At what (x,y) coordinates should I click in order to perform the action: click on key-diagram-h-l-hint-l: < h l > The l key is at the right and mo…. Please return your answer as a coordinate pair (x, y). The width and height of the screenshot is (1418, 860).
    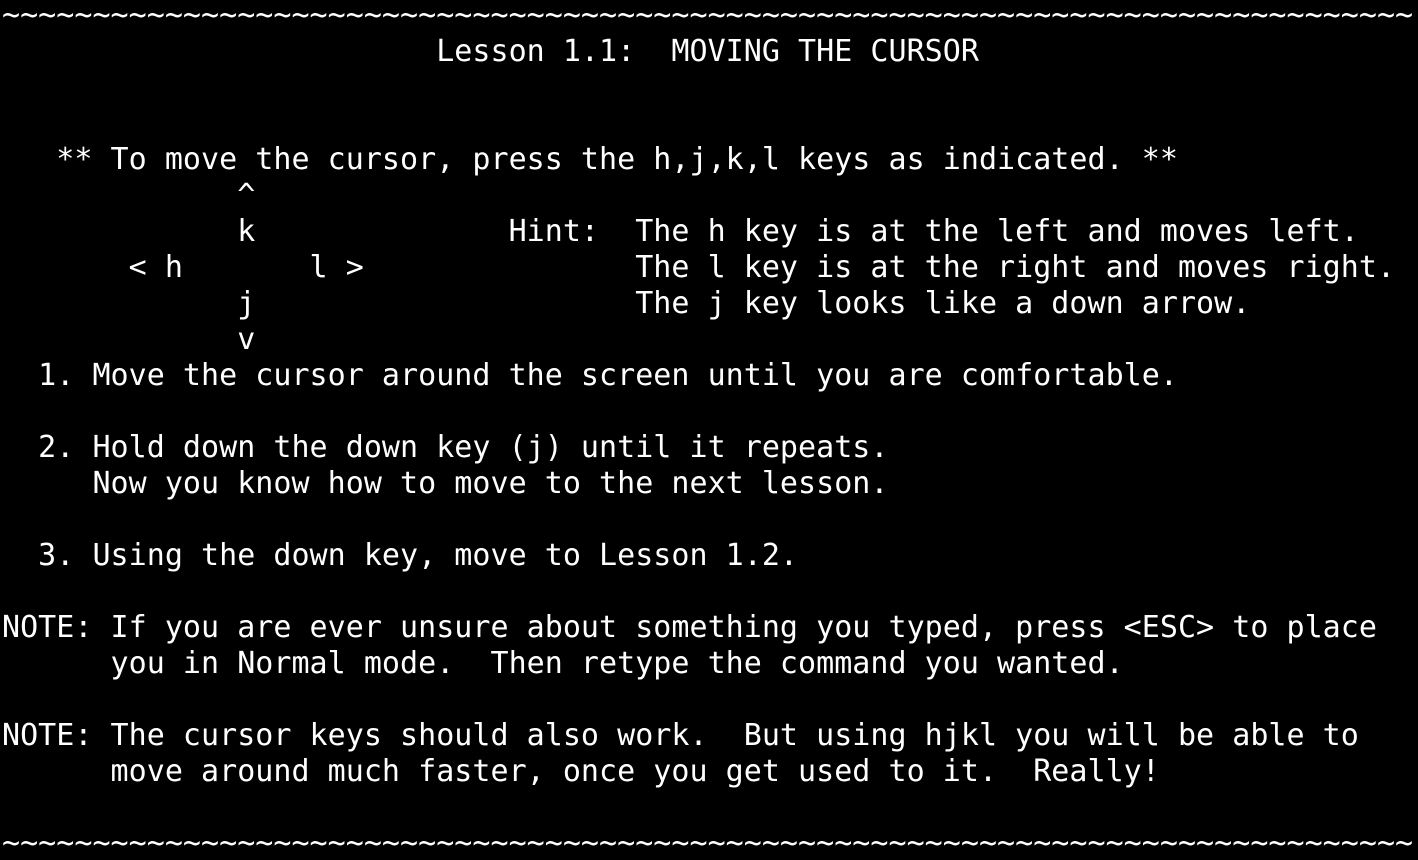
    Looking at the image, I should click on (699, 267).